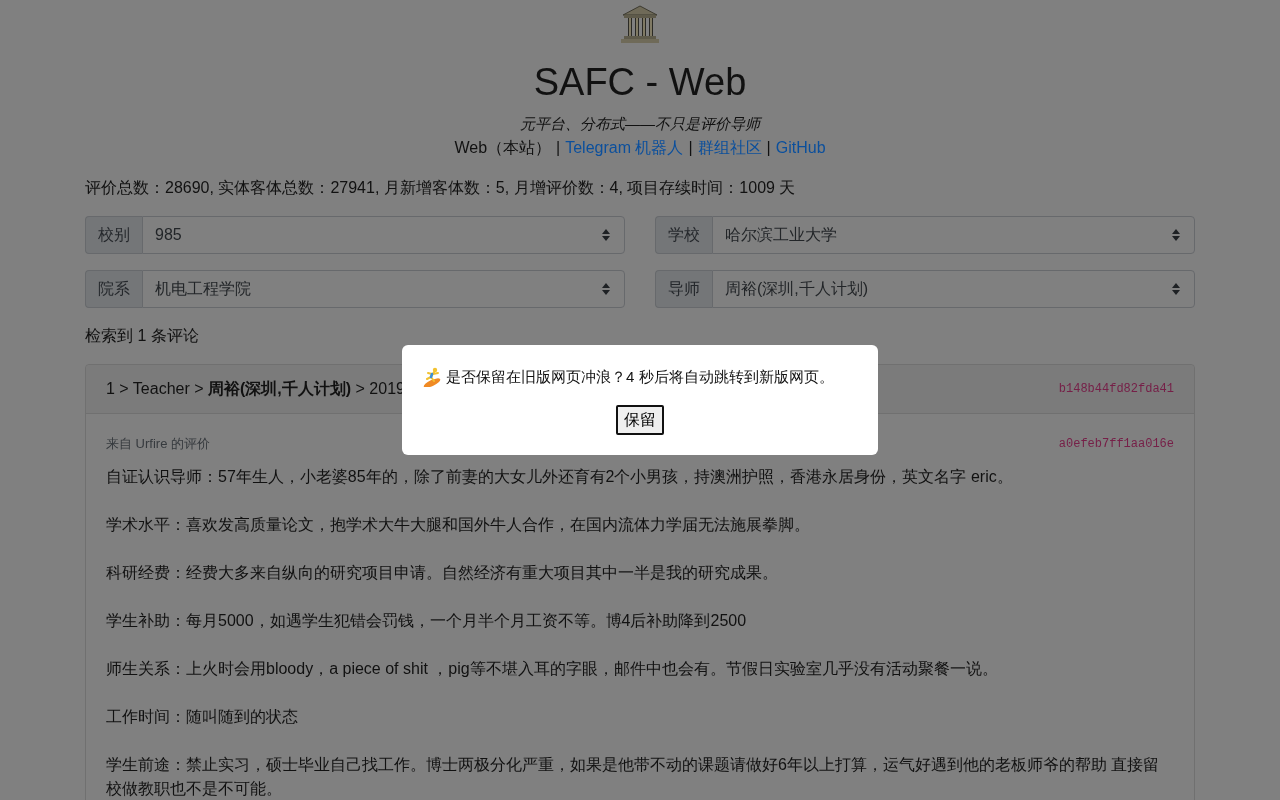 The image size is (1280, 800). Describe the element at coordinates (640, 82) in the screenshot. I see `site-title: SAFC - Web` at that location.